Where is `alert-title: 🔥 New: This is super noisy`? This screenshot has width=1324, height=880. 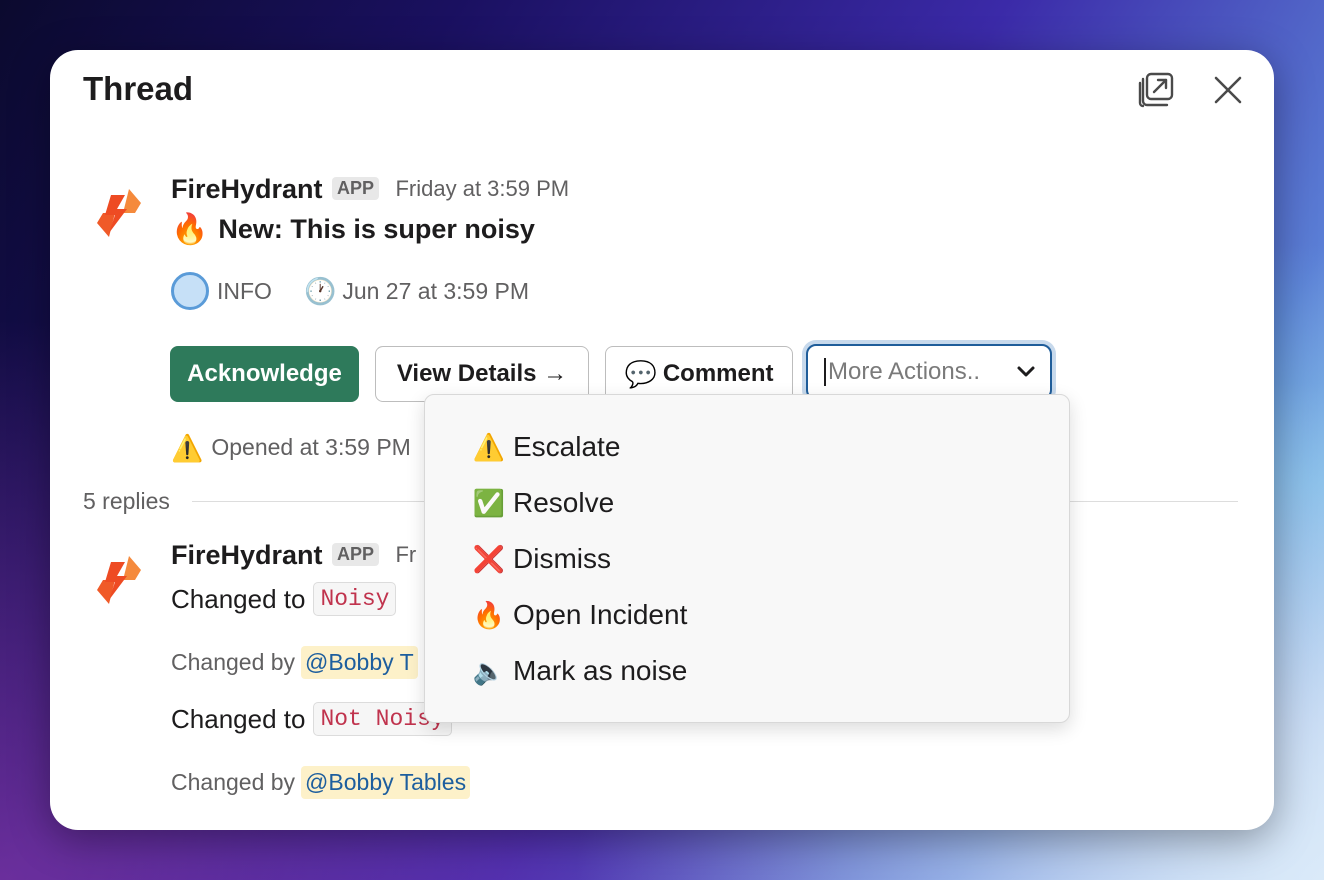 alert-title: 🔥 New: This is super noisy is located at coordinates (353, 229).